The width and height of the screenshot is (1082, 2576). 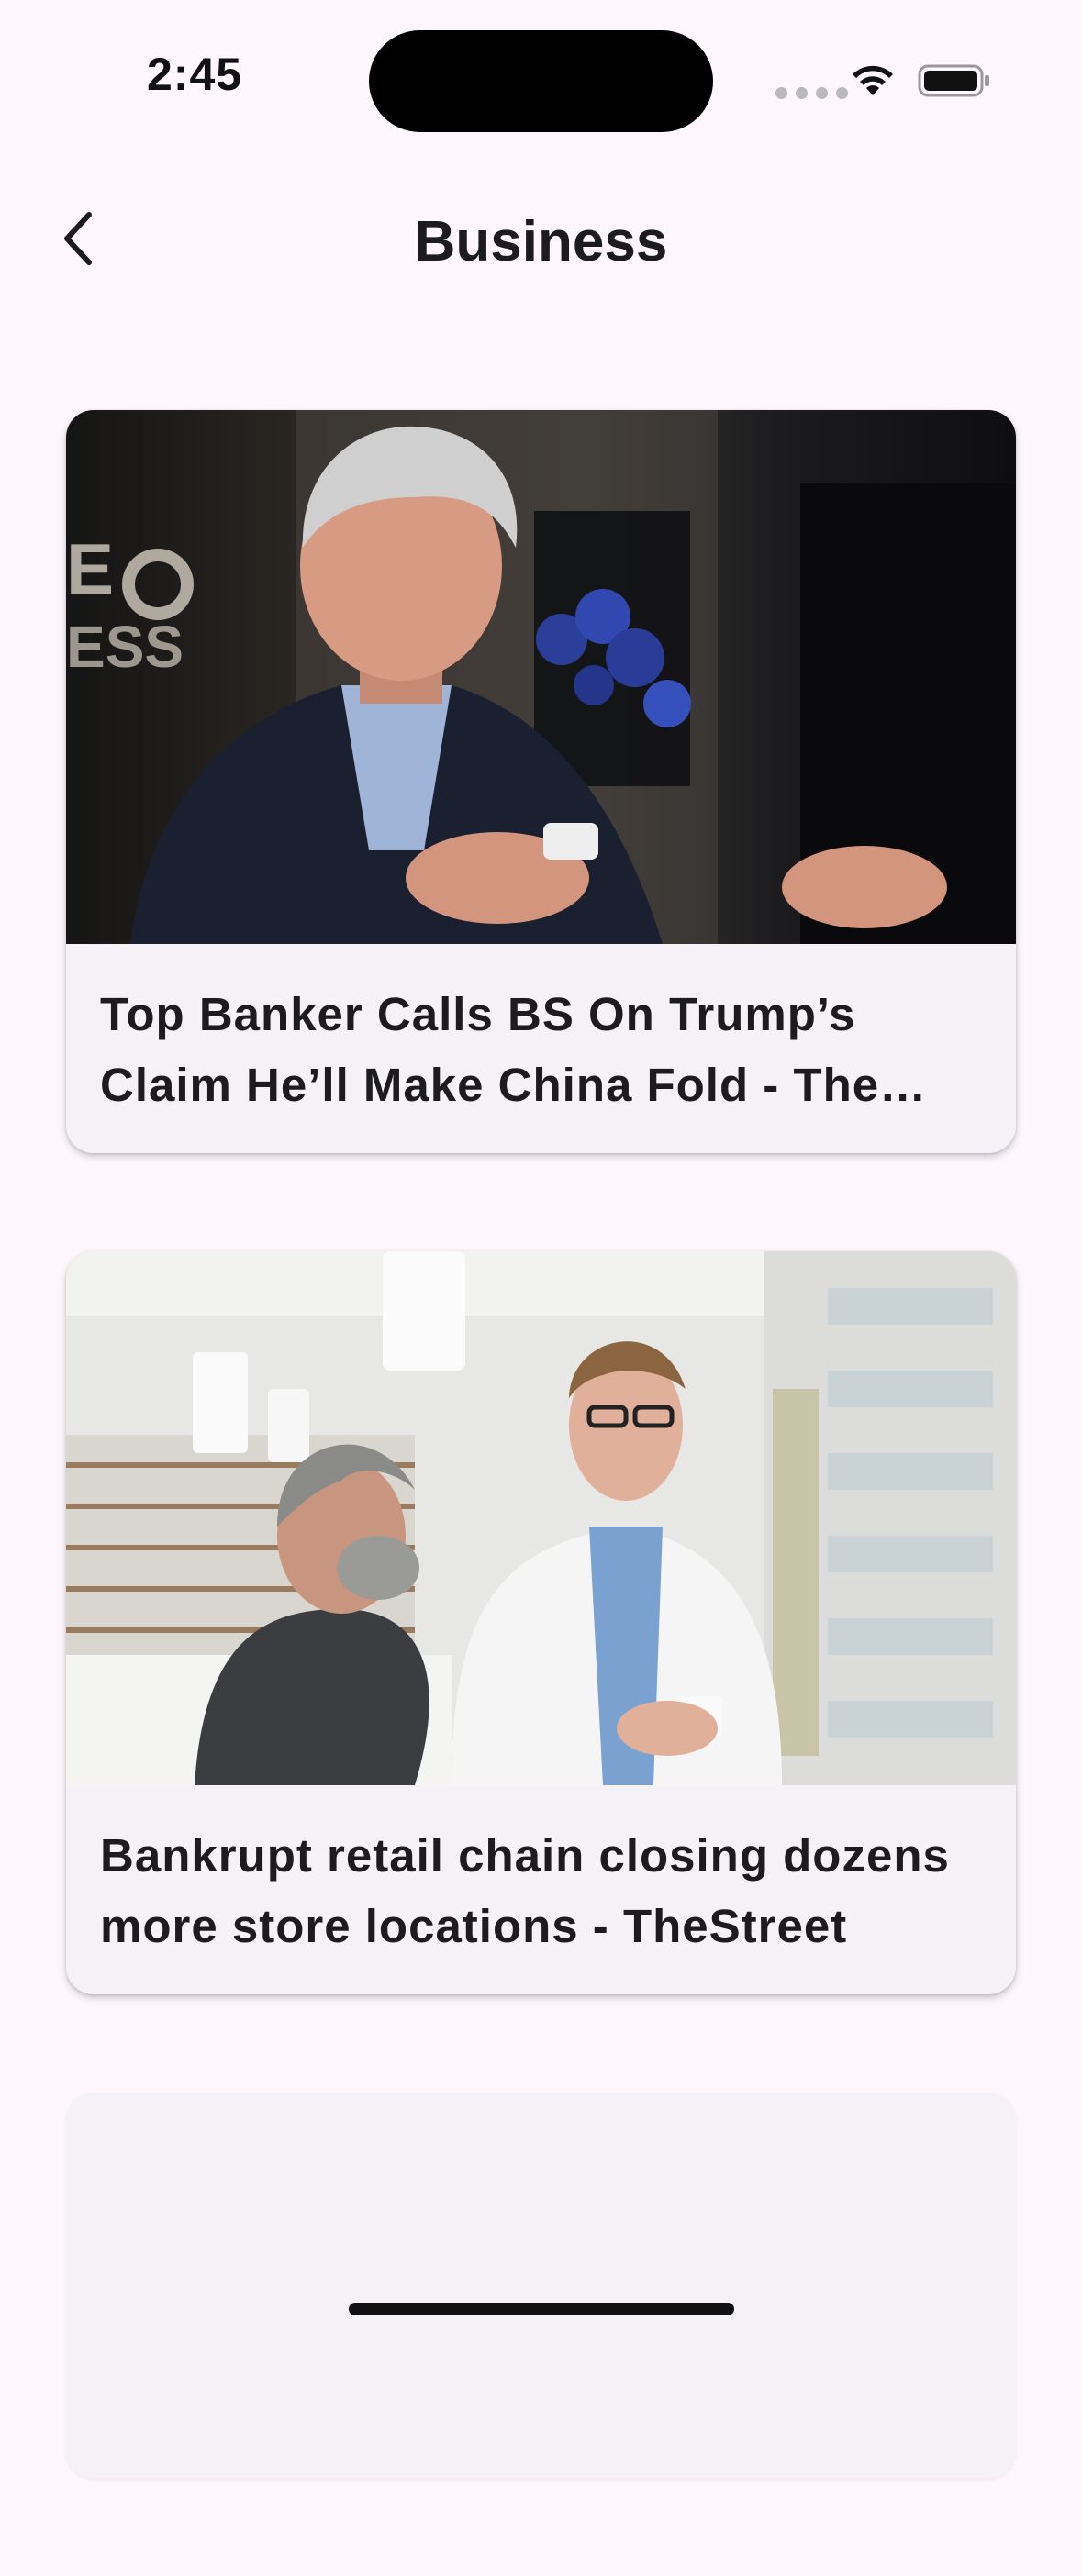 I want to click on wifi-icon, so click(x=873, y=80).